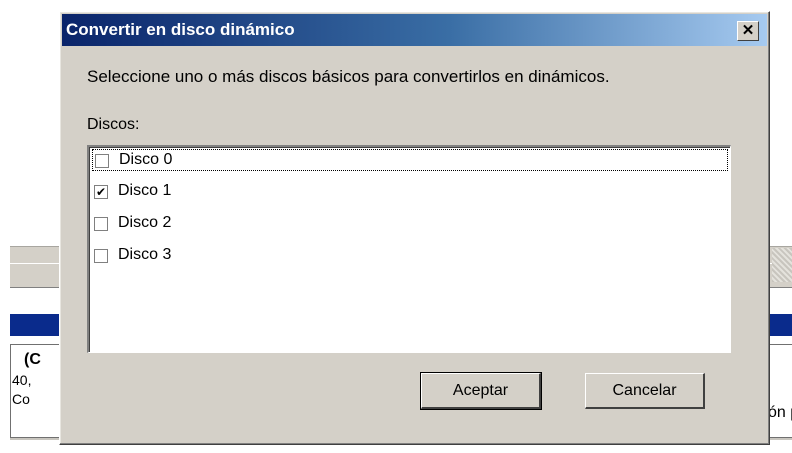 This screenshot has height=453, width=792. What do you see at coordinates (101, 192) in the screenshot?
I see `disk-1-checkbox: ✔` at bounding box center [101, 192].